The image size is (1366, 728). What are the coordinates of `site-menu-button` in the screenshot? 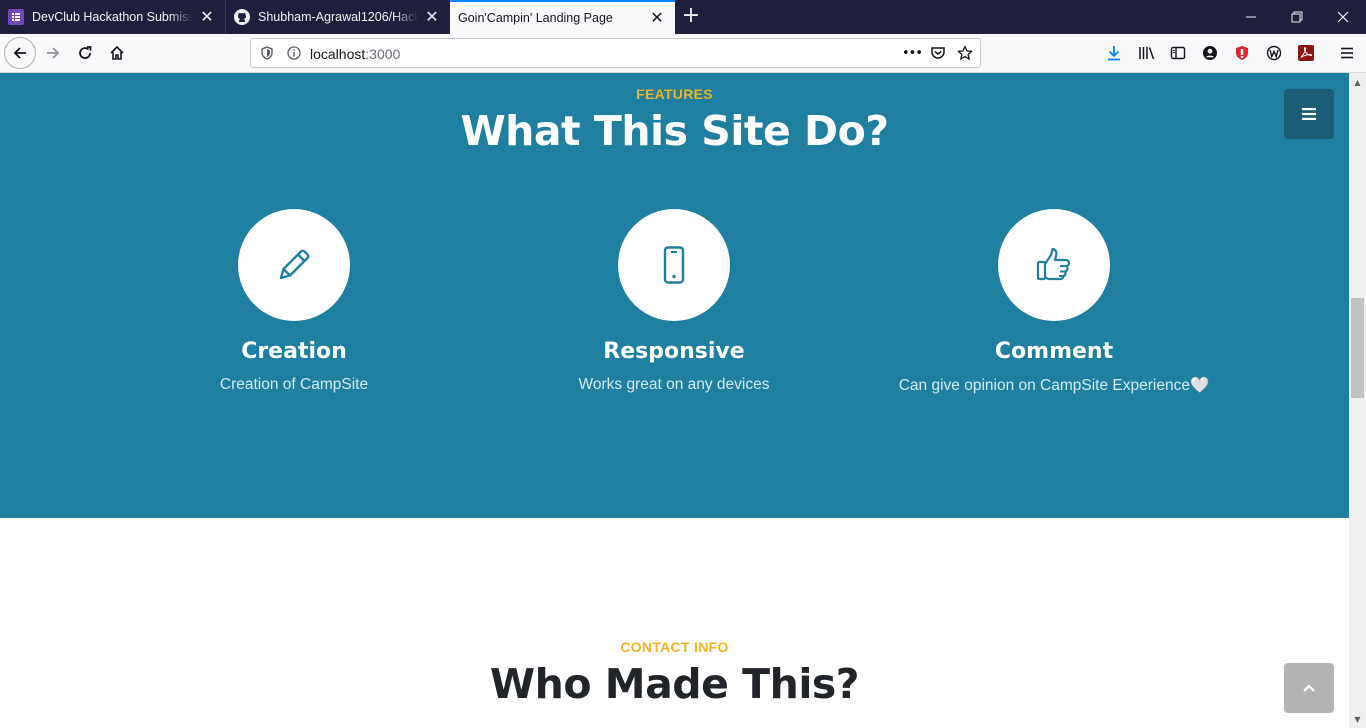 It's located at (1309, 114).